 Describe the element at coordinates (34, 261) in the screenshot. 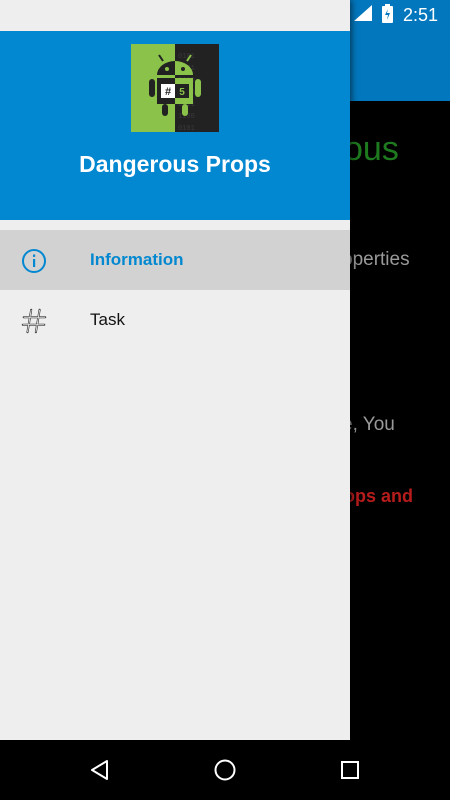

I see `info-icon` at that location.